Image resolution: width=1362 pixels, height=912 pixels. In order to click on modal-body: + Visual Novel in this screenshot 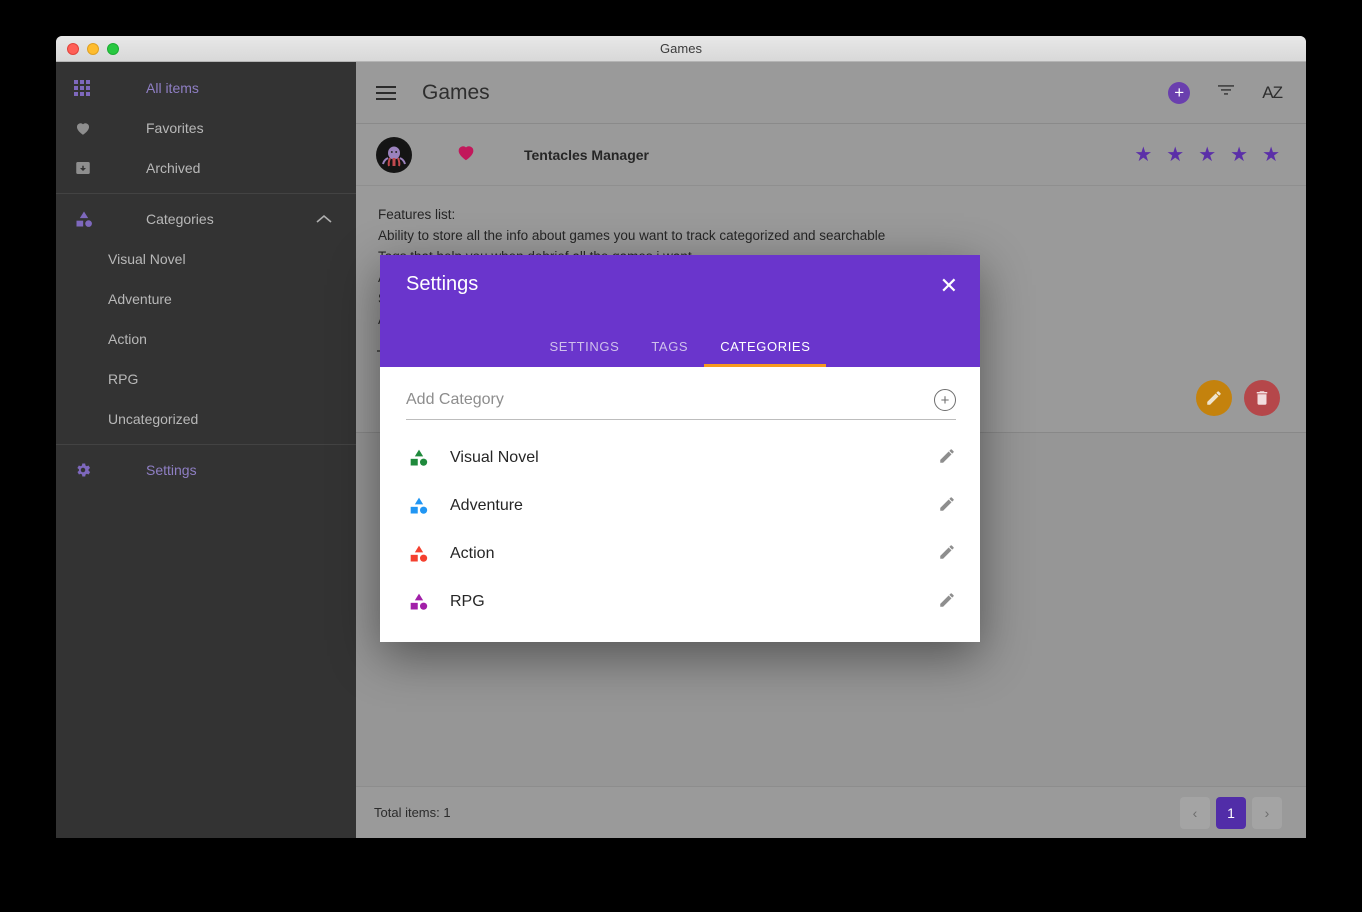, I will do `click(680, 504)`.